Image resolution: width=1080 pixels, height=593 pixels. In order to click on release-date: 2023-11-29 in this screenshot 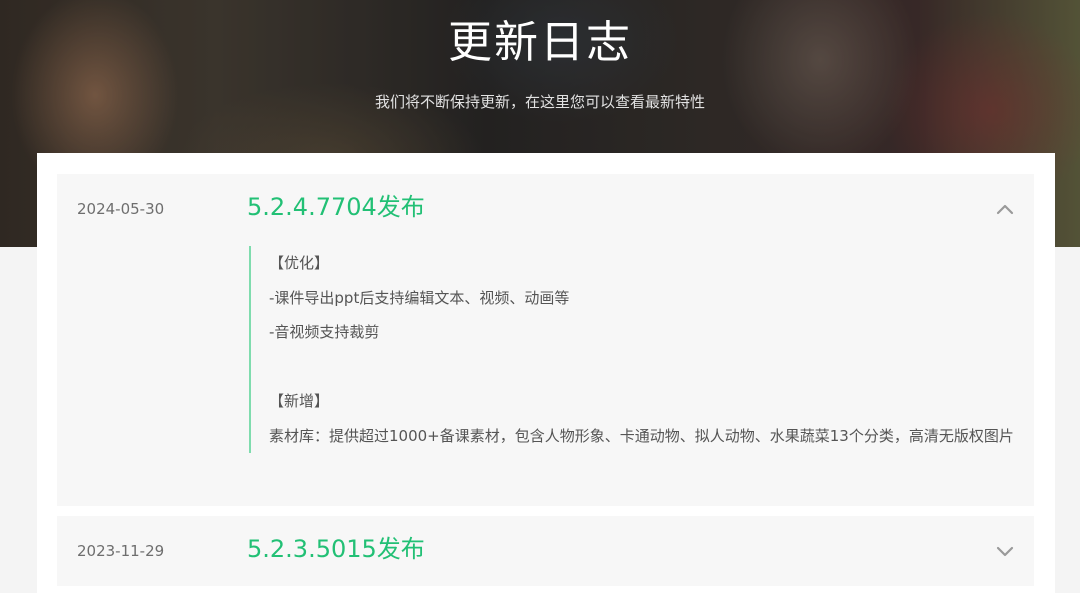, I will do `click(121, 551)`.